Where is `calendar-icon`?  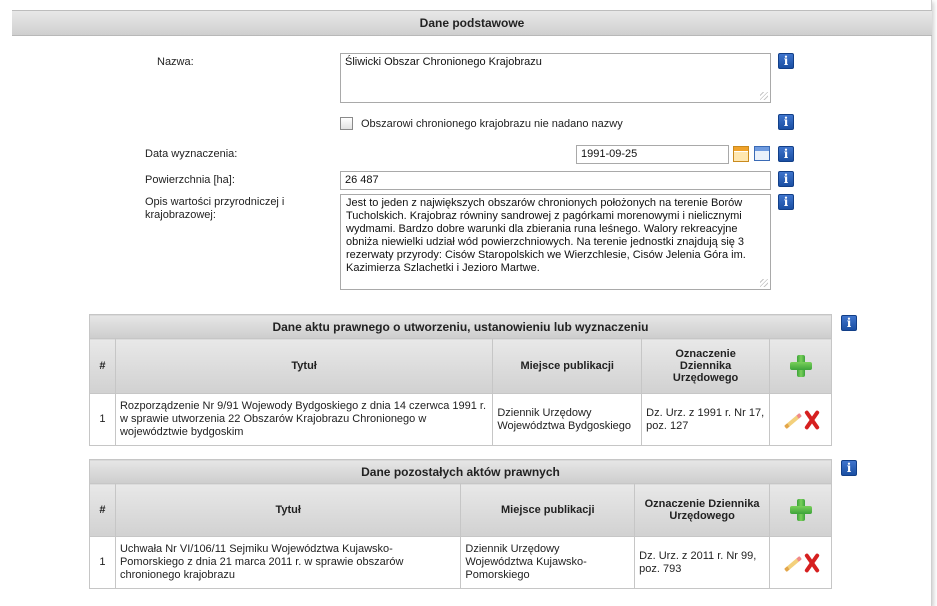 calendar-icon is located at coordinates (741, 154).